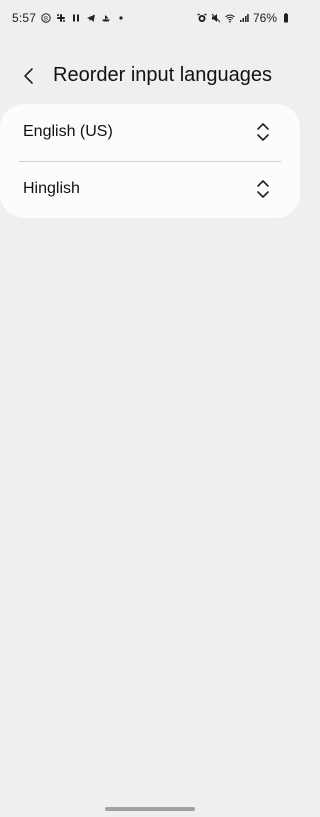  I want to click on status-bar-right: 76%, so click(244, 18).